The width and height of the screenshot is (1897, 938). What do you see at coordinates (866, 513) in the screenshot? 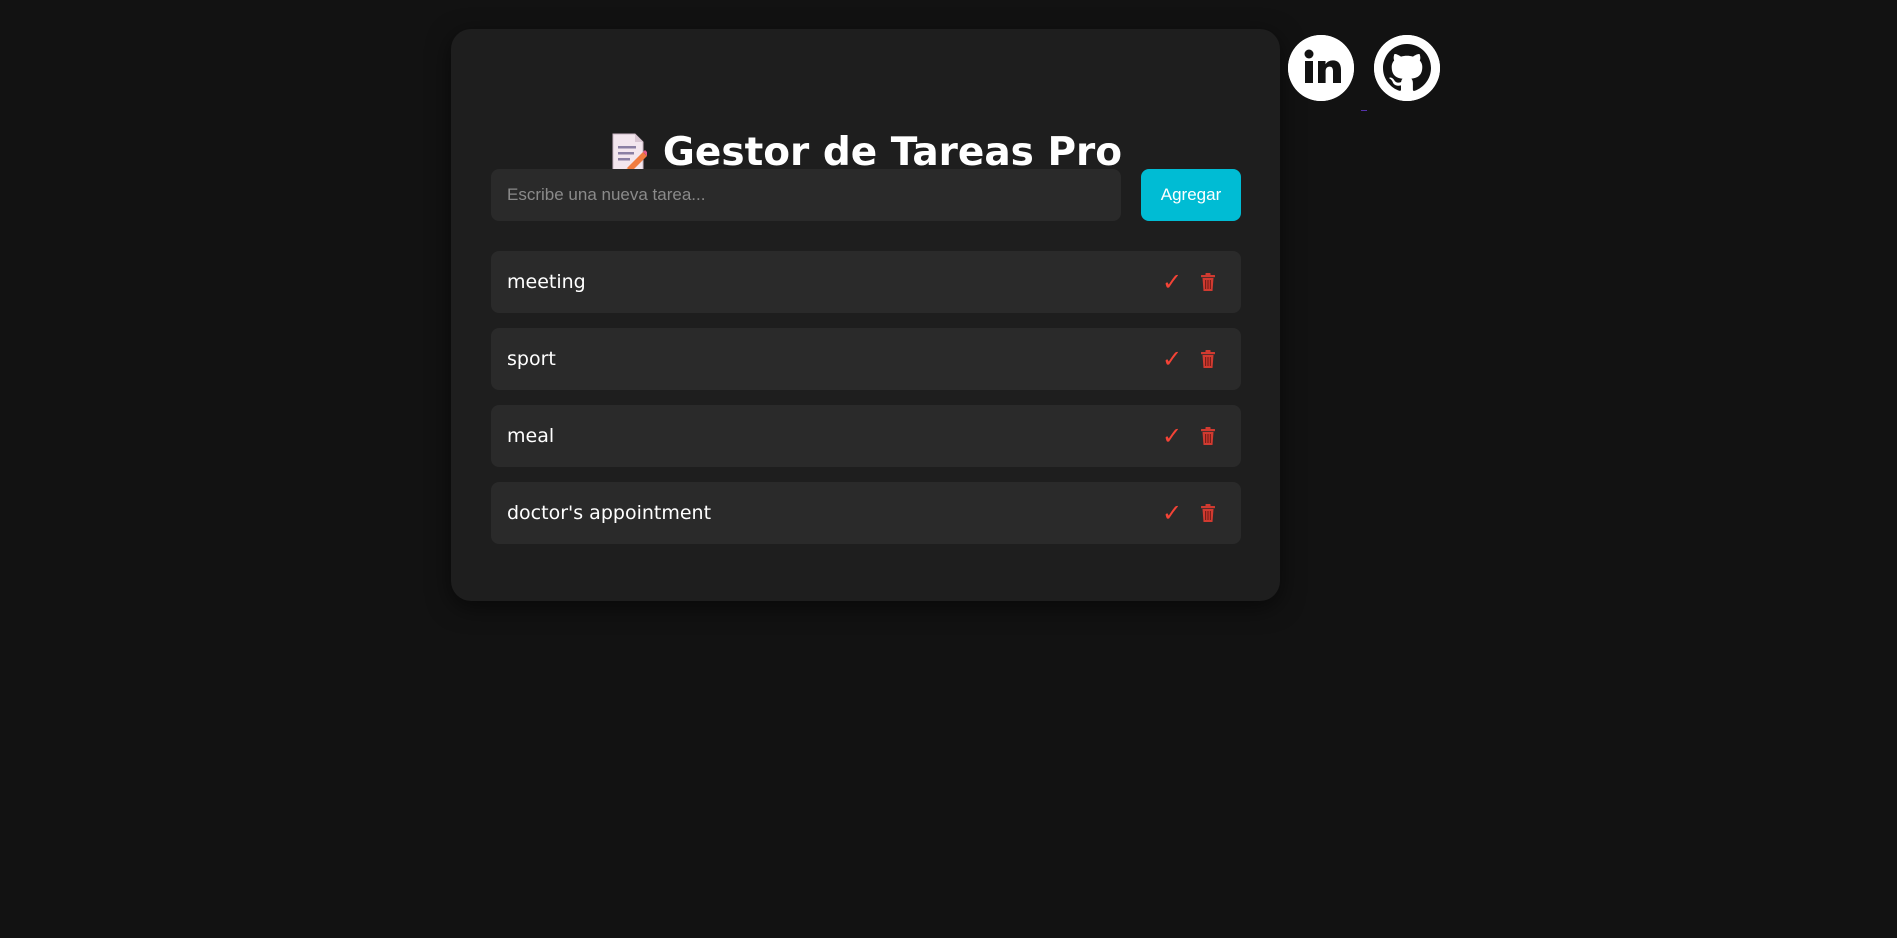
I see `task-item: doctor's appointment ✓` at bounding box center [866, 513].